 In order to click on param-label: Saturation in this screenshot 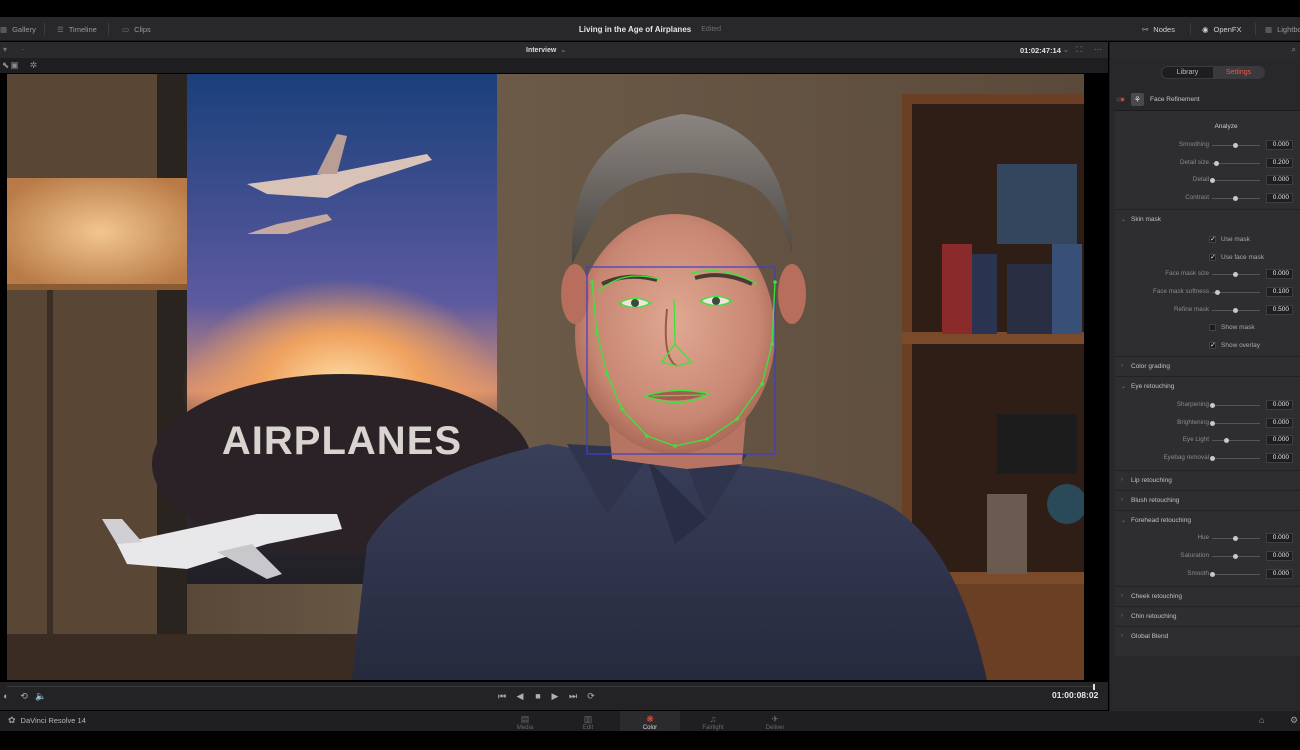, I will do `click(1194, 555)`.